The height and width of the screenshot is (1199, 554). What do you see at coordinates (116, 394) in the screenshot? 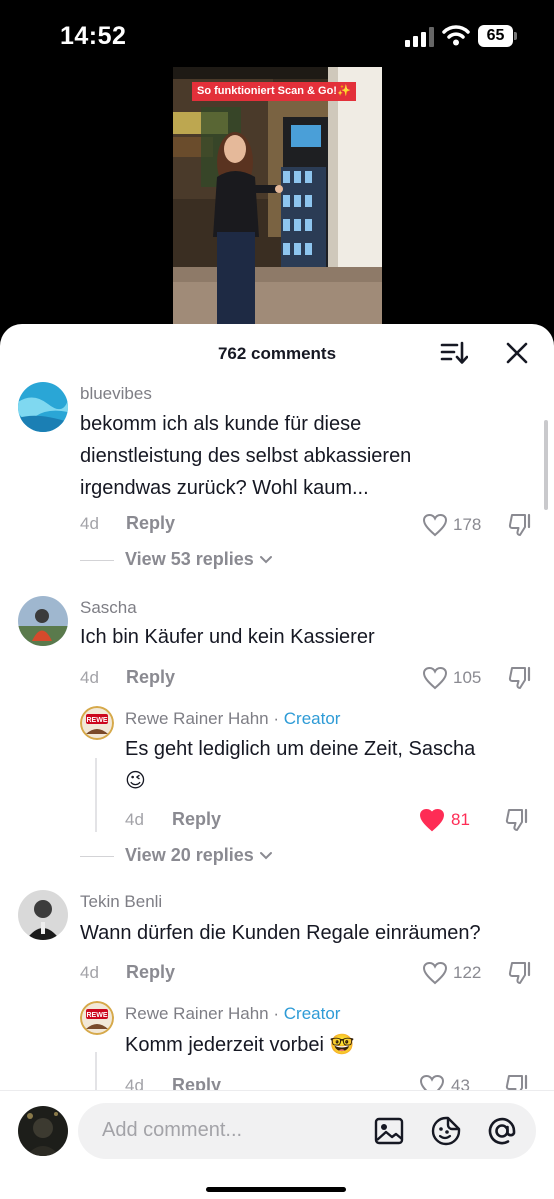
I see `comment-username: bluevibes` at bounding box center [116, 394].